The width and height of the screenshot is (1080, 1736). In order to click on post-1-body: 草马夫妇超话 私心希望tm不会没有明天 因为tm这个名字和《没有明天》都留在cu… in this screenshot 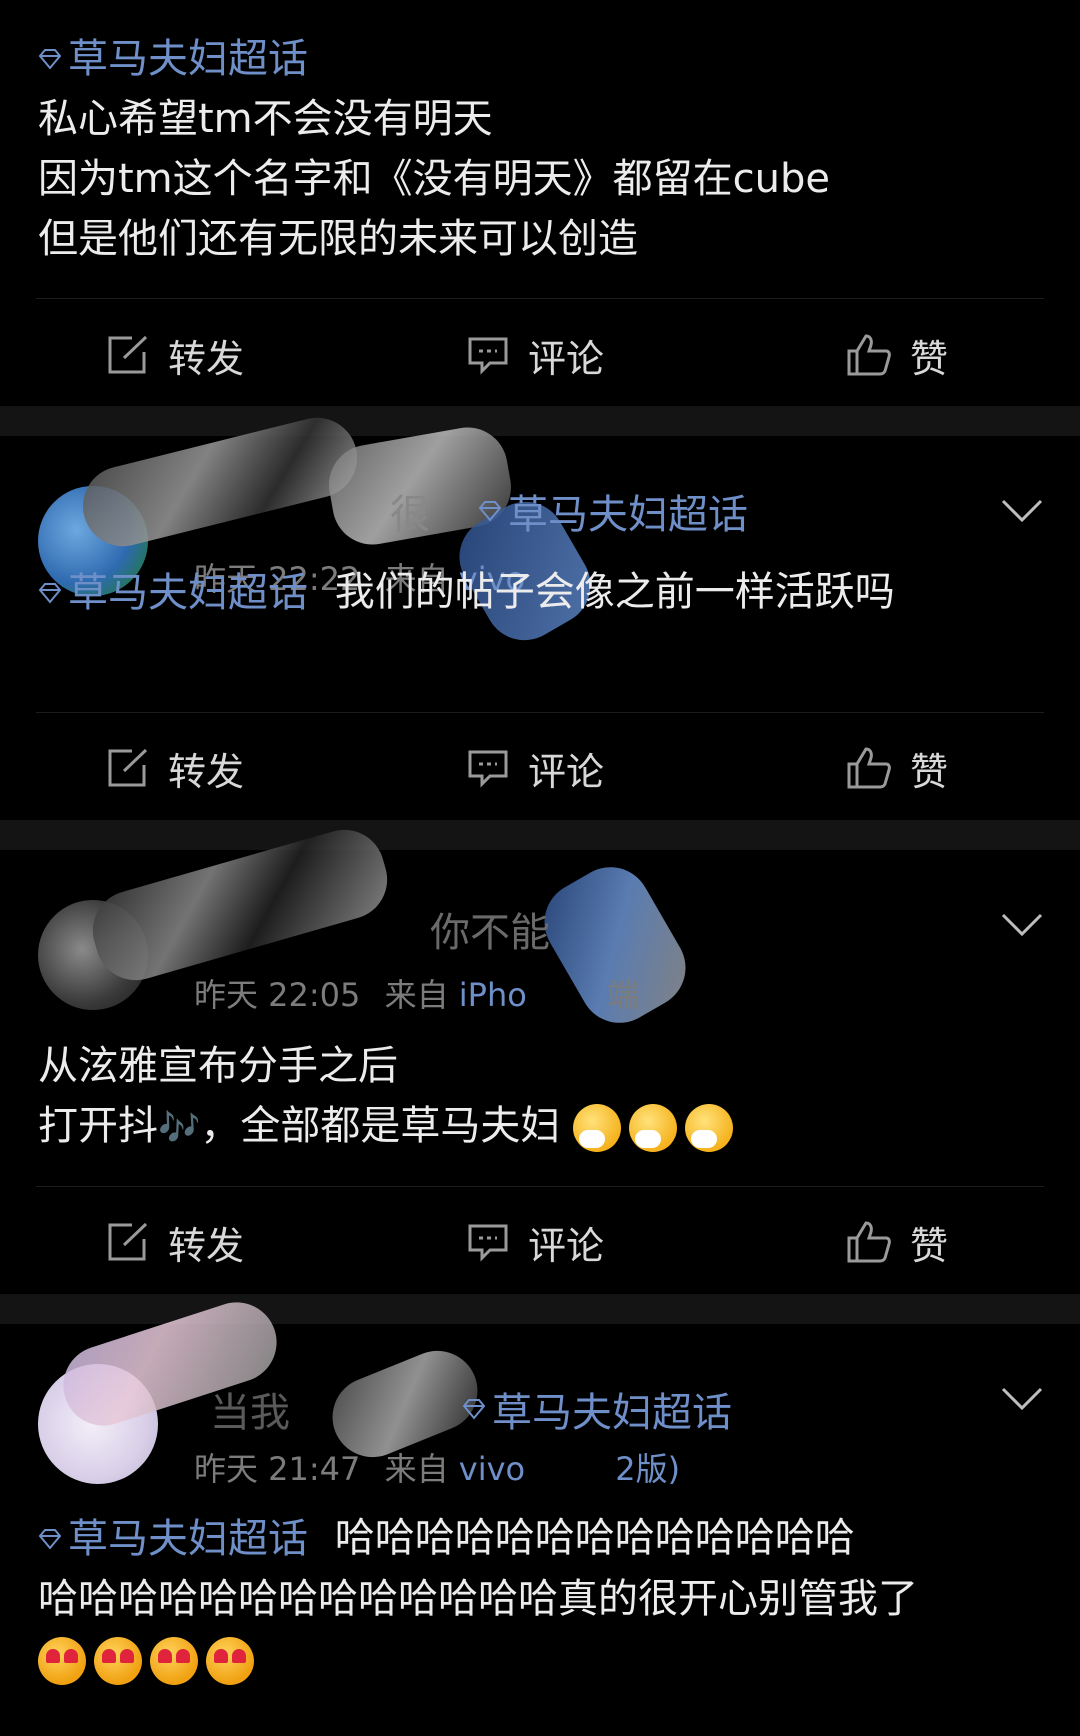, I will do `click(540, 148)`.